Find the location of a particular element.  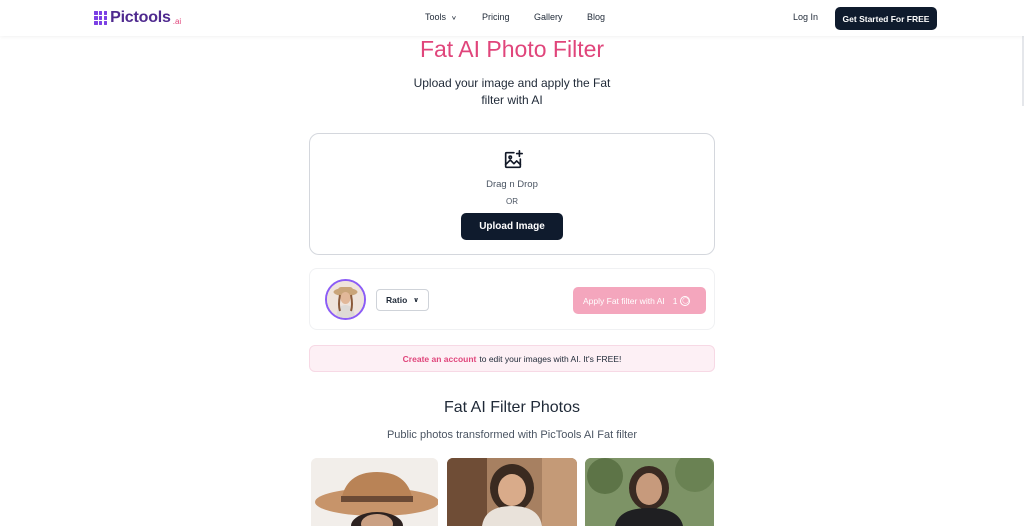

or-separator: OR is located at coordinates (512, 201).